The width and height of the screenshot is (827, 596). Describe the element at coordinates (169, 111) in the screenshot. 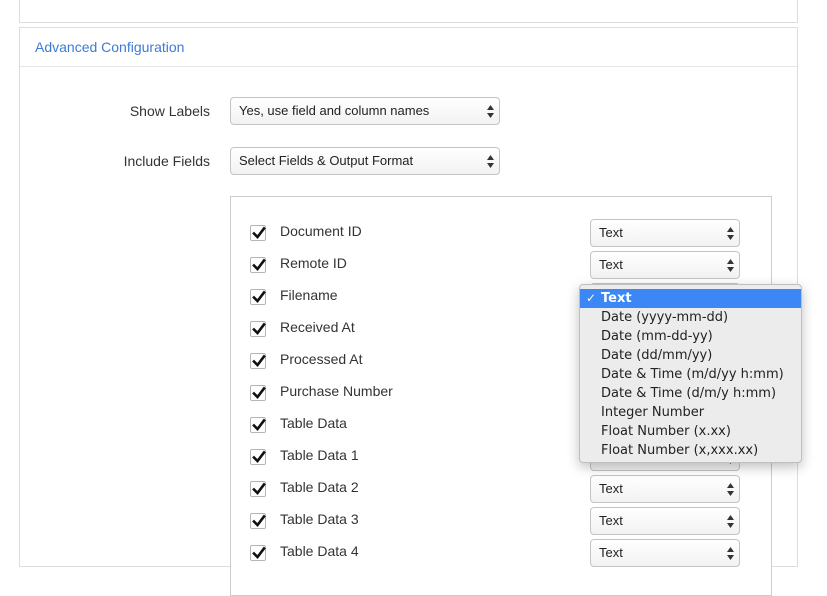

I see `show-labels-label: Show Labels` at that location.